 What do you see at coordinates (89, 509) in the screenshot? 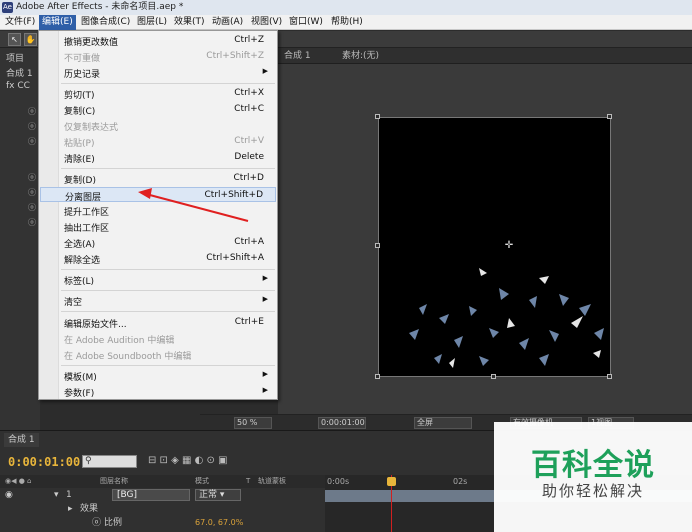
I see `effects-label: 效果` at bounding box center [89, 509].